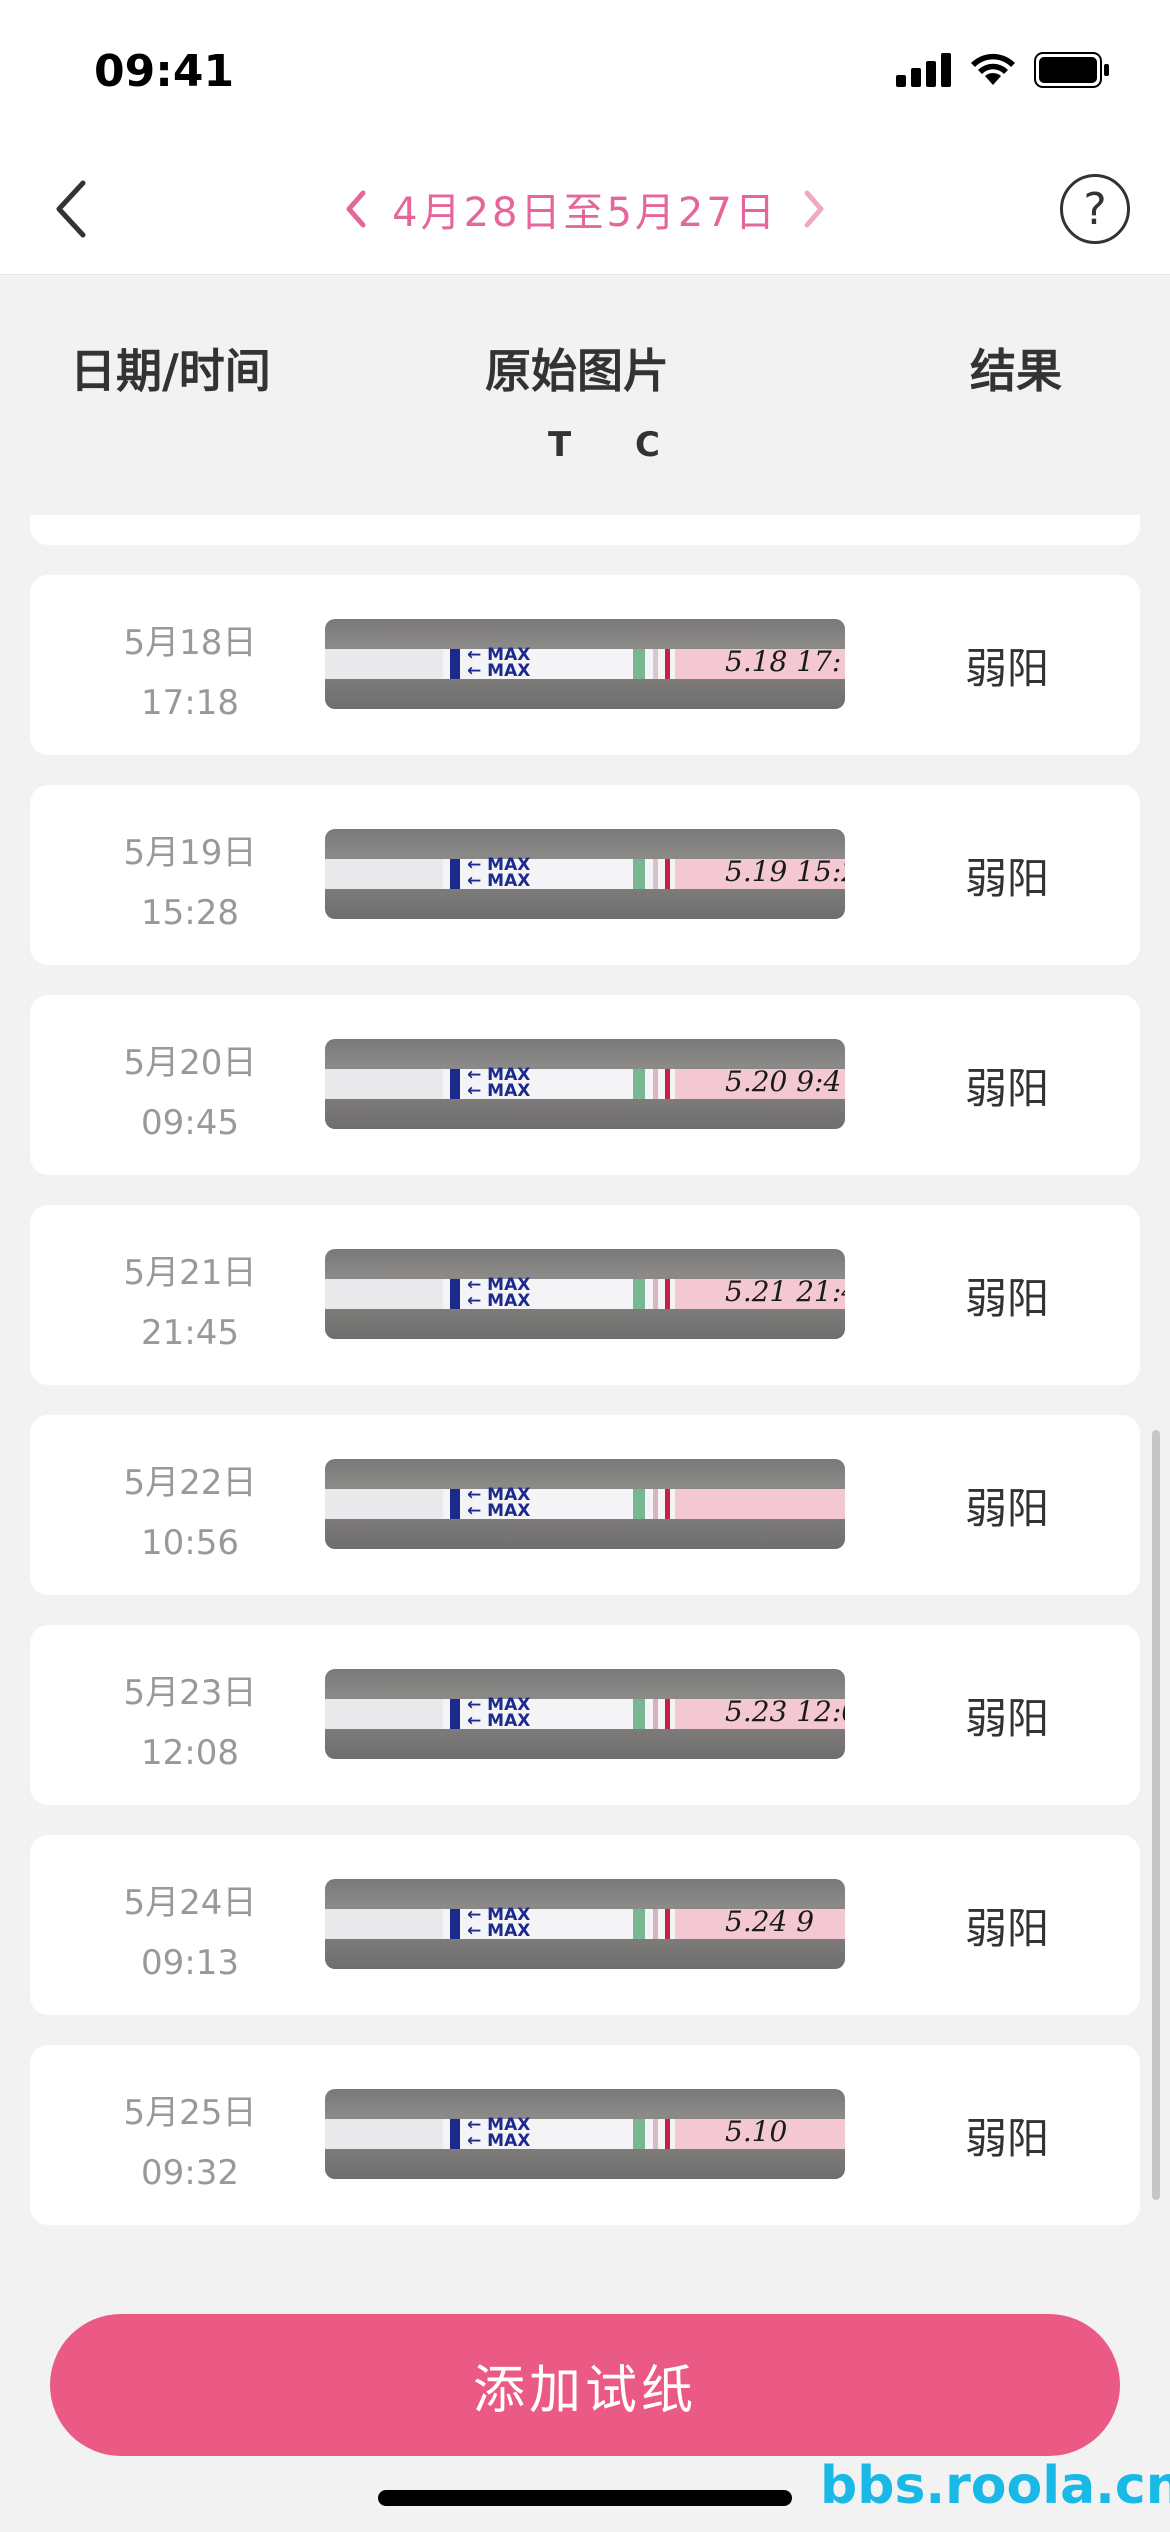  I want to click on signal-icon, so click(923, 70).